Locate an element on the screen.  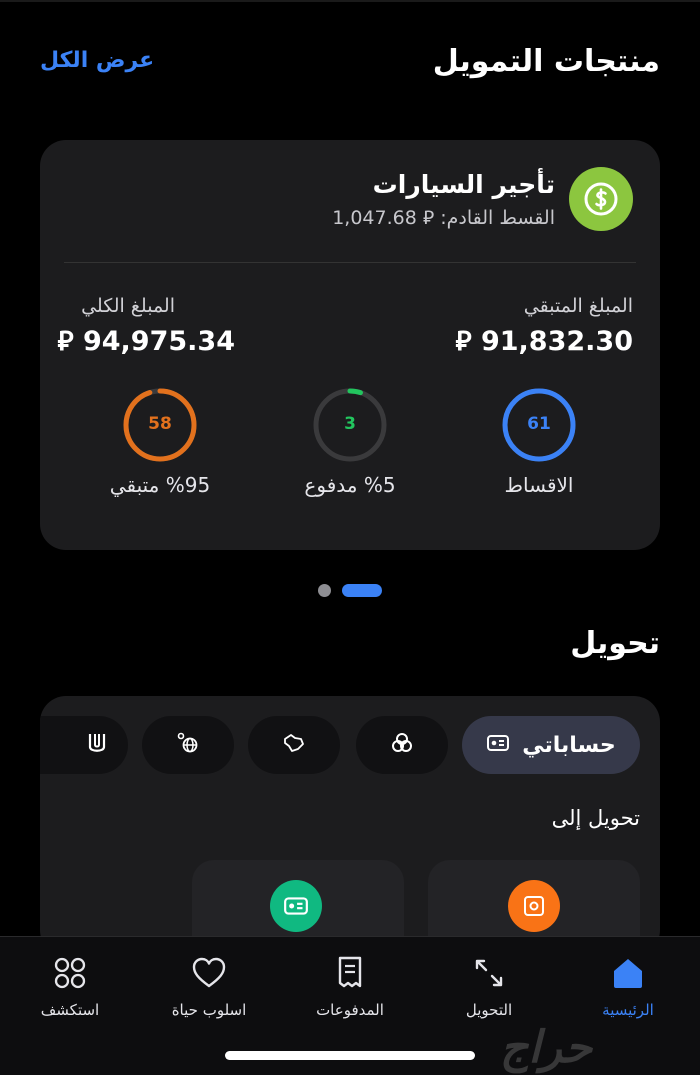
total-amount-value: ⃁ 94,975.34 is located at coordinates (146, 341).